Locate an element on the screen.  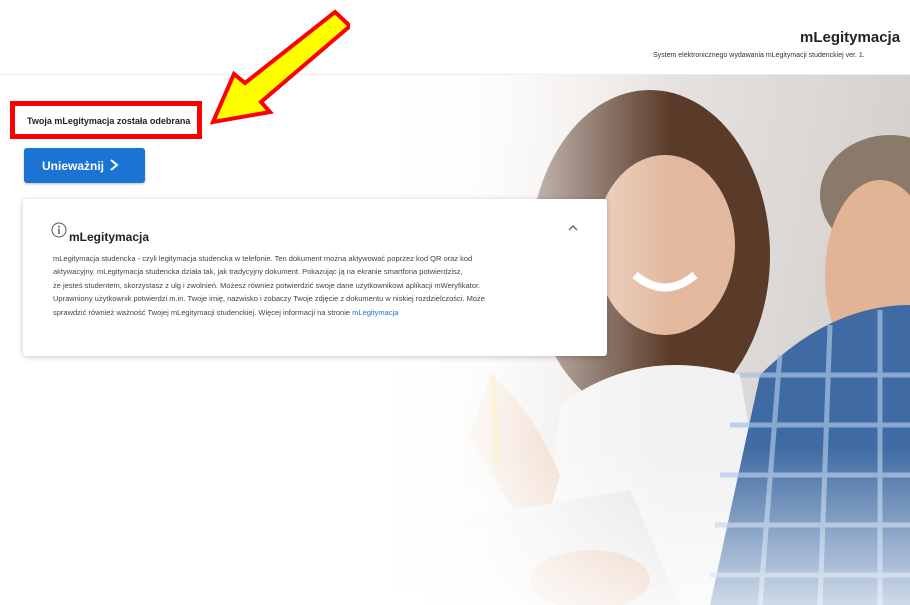
chevron-up-icon is located at coordinates (573, 228).